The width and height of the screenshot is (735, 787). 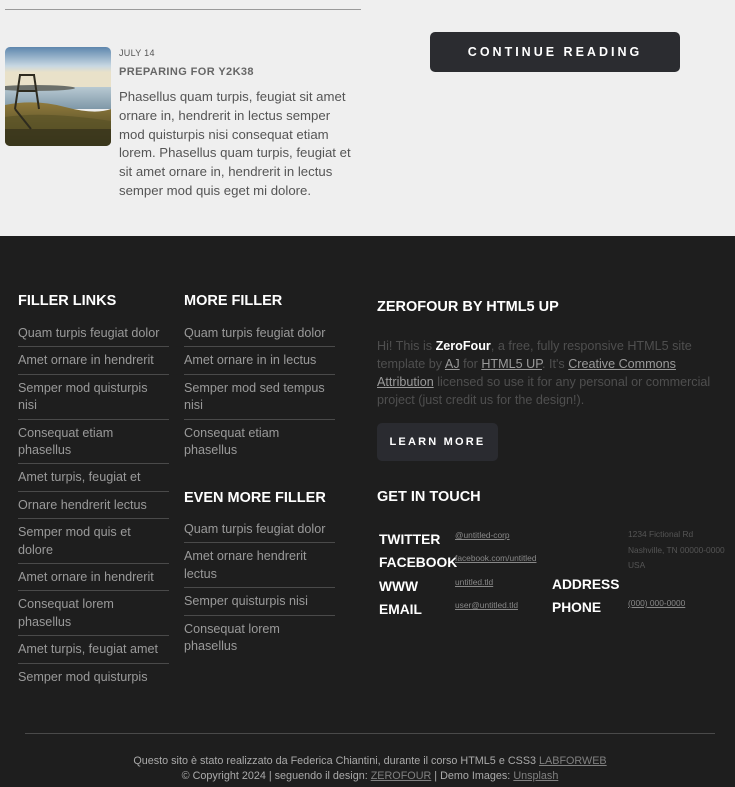 I want to click on list-item: Amet ornare in in lectus, so click(x=259, y=361).